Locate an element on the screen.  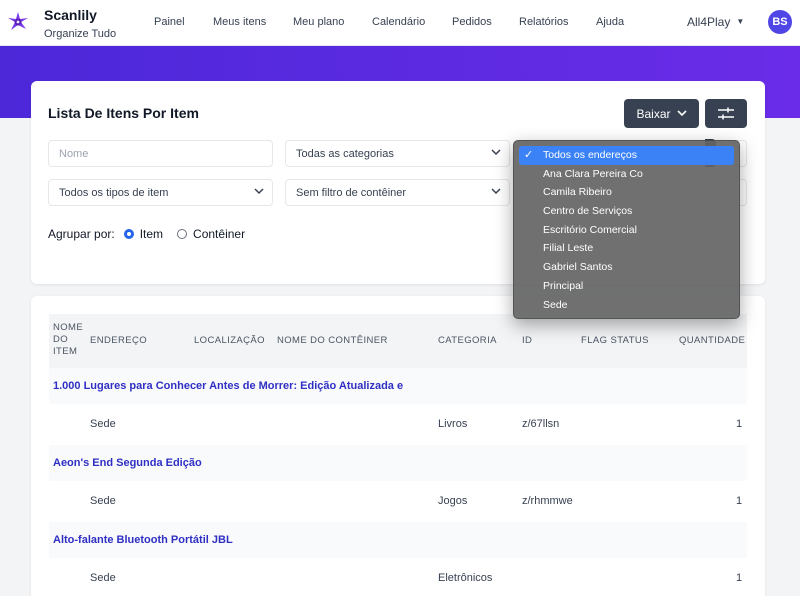
item-type-select: Todos os tipos de item is located at coordinates (160, 192).